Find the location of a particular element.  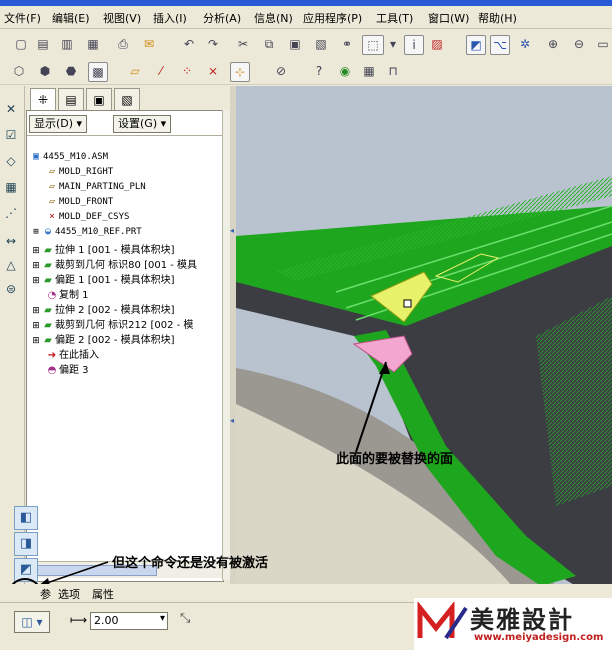

tree-row: ⊞ ◒ 4455_M10_REF.PRT is located at coordinates (86, 233).